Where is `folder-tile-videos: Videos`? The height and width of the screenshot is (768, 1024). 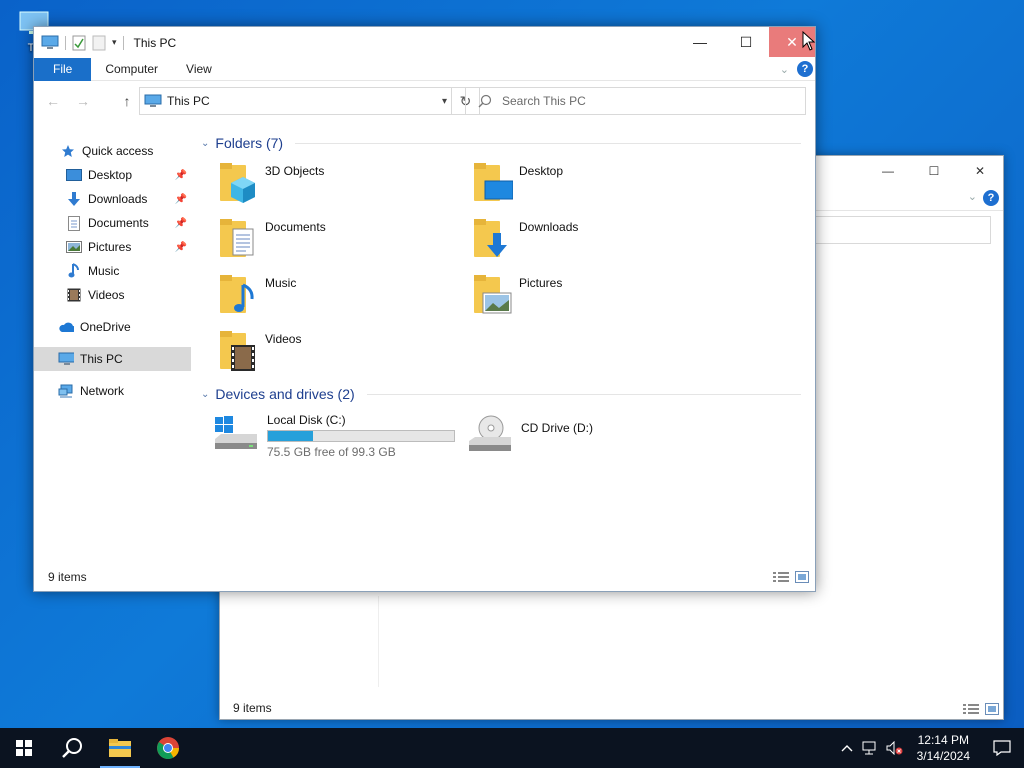
folder-tile-videos: Videos is located at coordinates (339, 353).